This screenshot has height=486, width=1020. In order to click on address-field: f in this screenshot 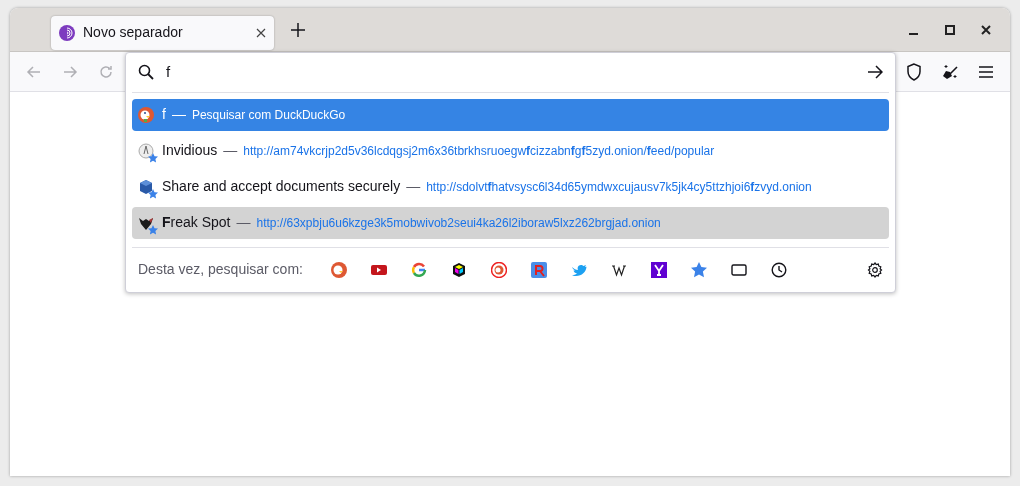, I will do `click(512, 72)`.